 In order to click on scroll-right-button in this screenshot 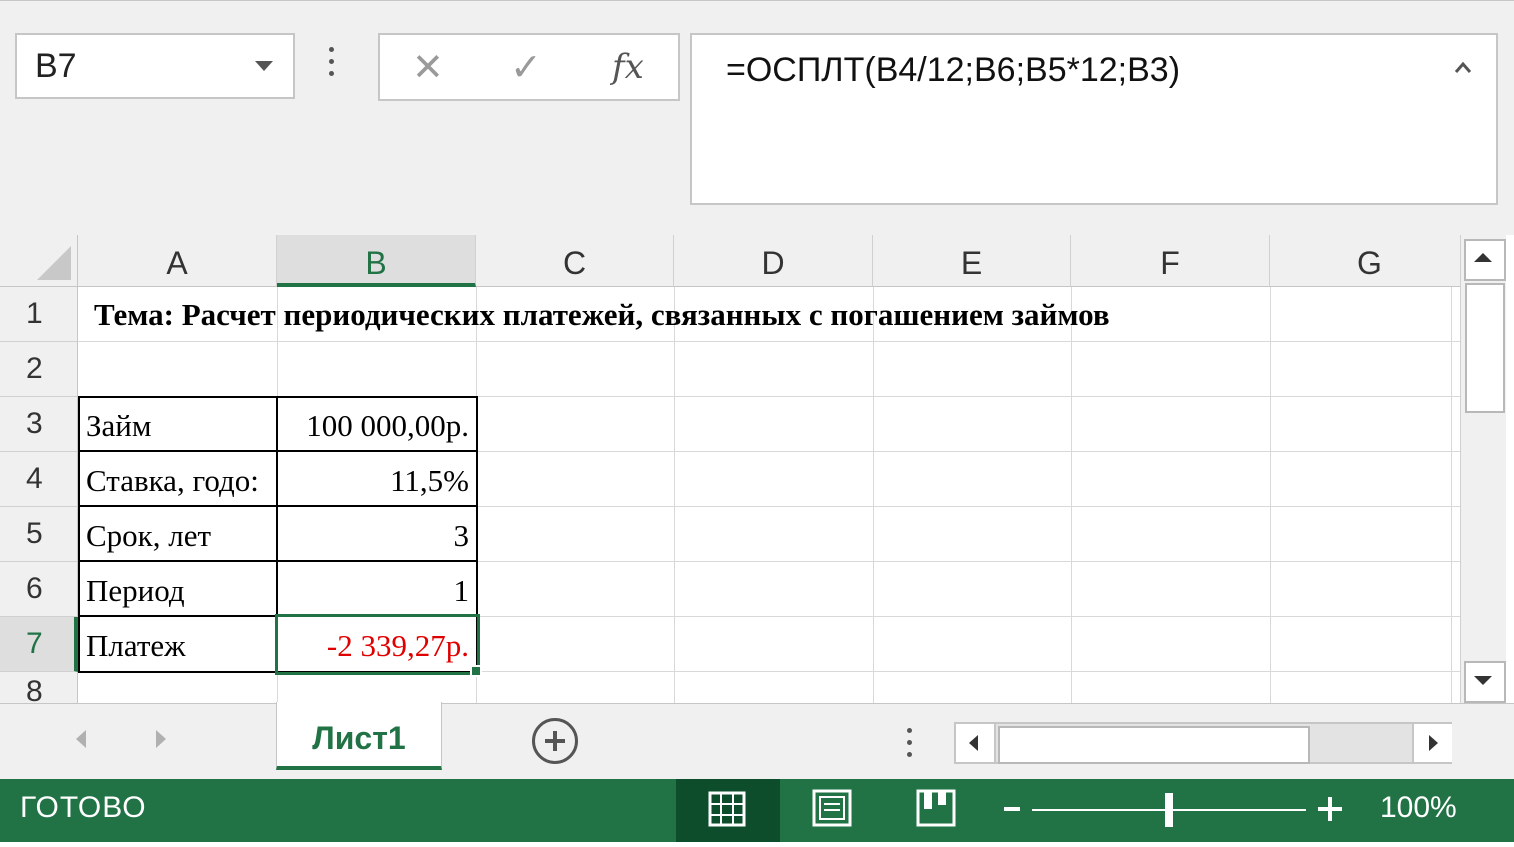, I will do `click(1432, 743)`.